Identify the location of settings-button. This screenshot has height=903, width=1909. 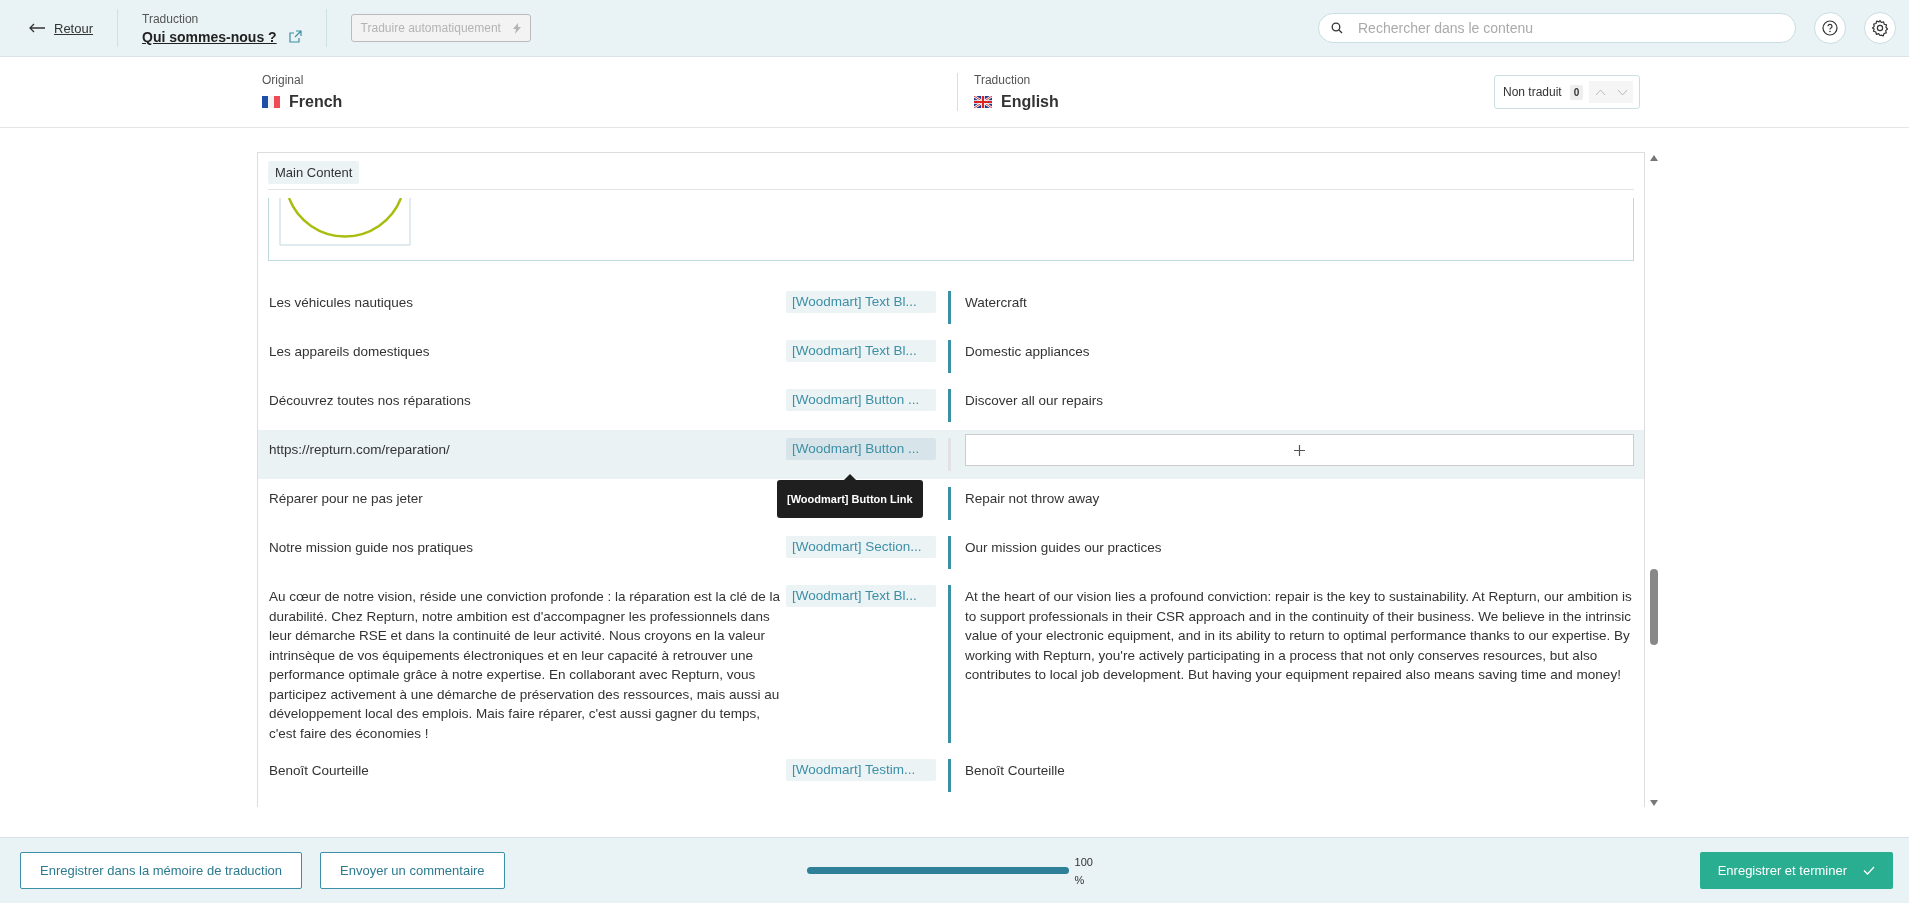
(1880, 28).